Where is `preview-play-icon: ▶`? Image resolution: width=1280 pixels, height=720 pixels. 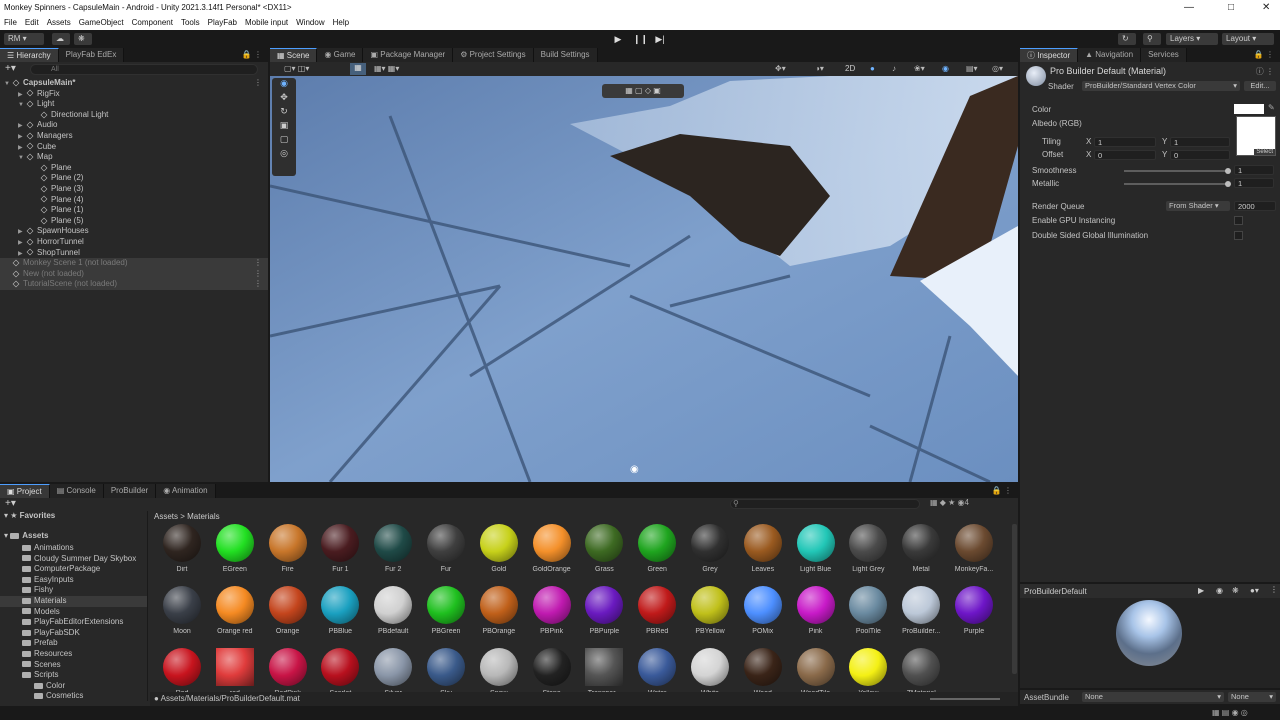
preview-play-icon: ▶ is located at coordinates (1201, 590).